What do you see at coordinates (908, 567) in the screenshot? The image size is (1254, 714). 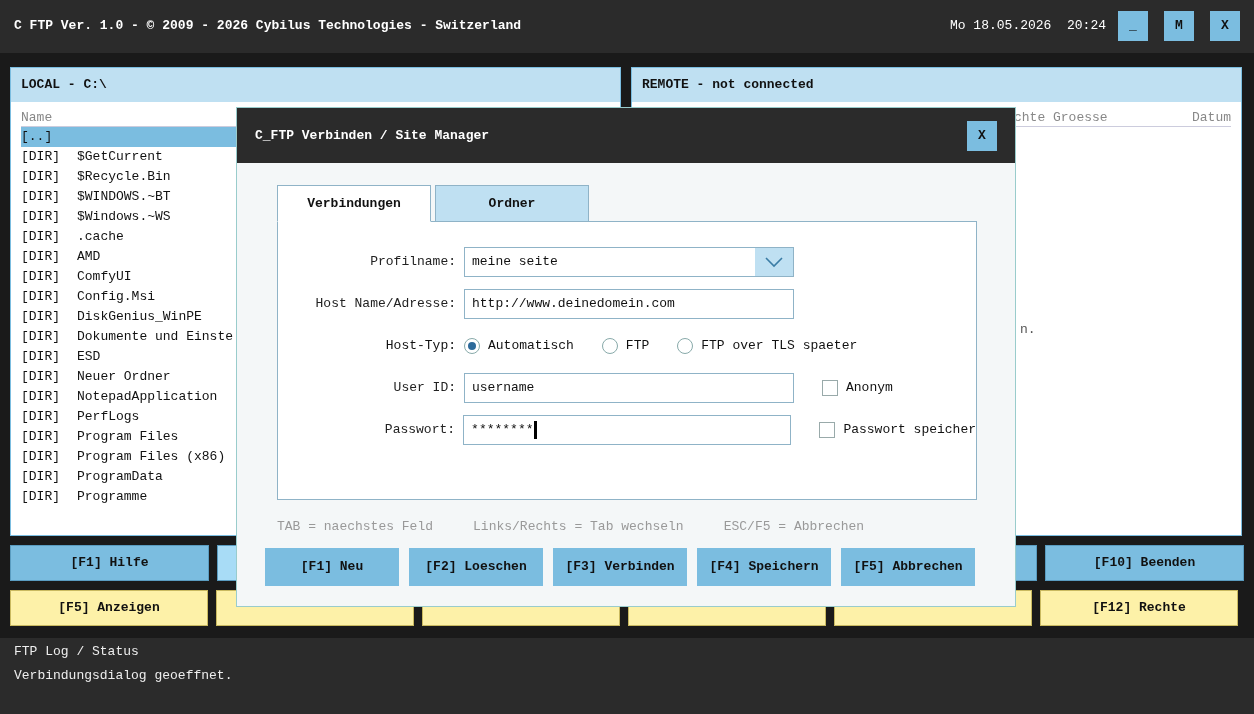 I see `dialog-button: [F5] Abbrechen` at bounding box center [908, 567].